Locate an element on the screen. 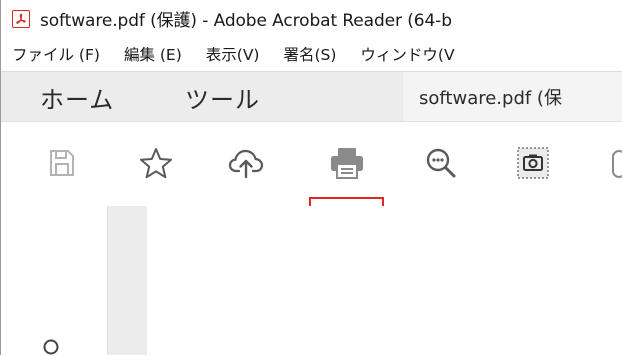  zoom-out-icon is located at coordinates (441, 163).